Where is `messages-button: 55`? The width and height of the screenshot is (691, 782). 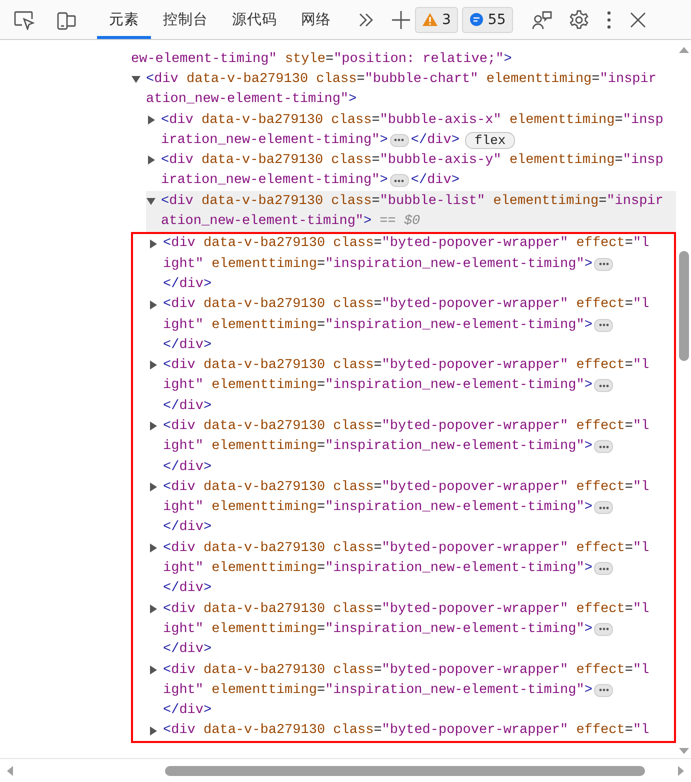 messages-button: 55 is located at coordinates (487, 19).